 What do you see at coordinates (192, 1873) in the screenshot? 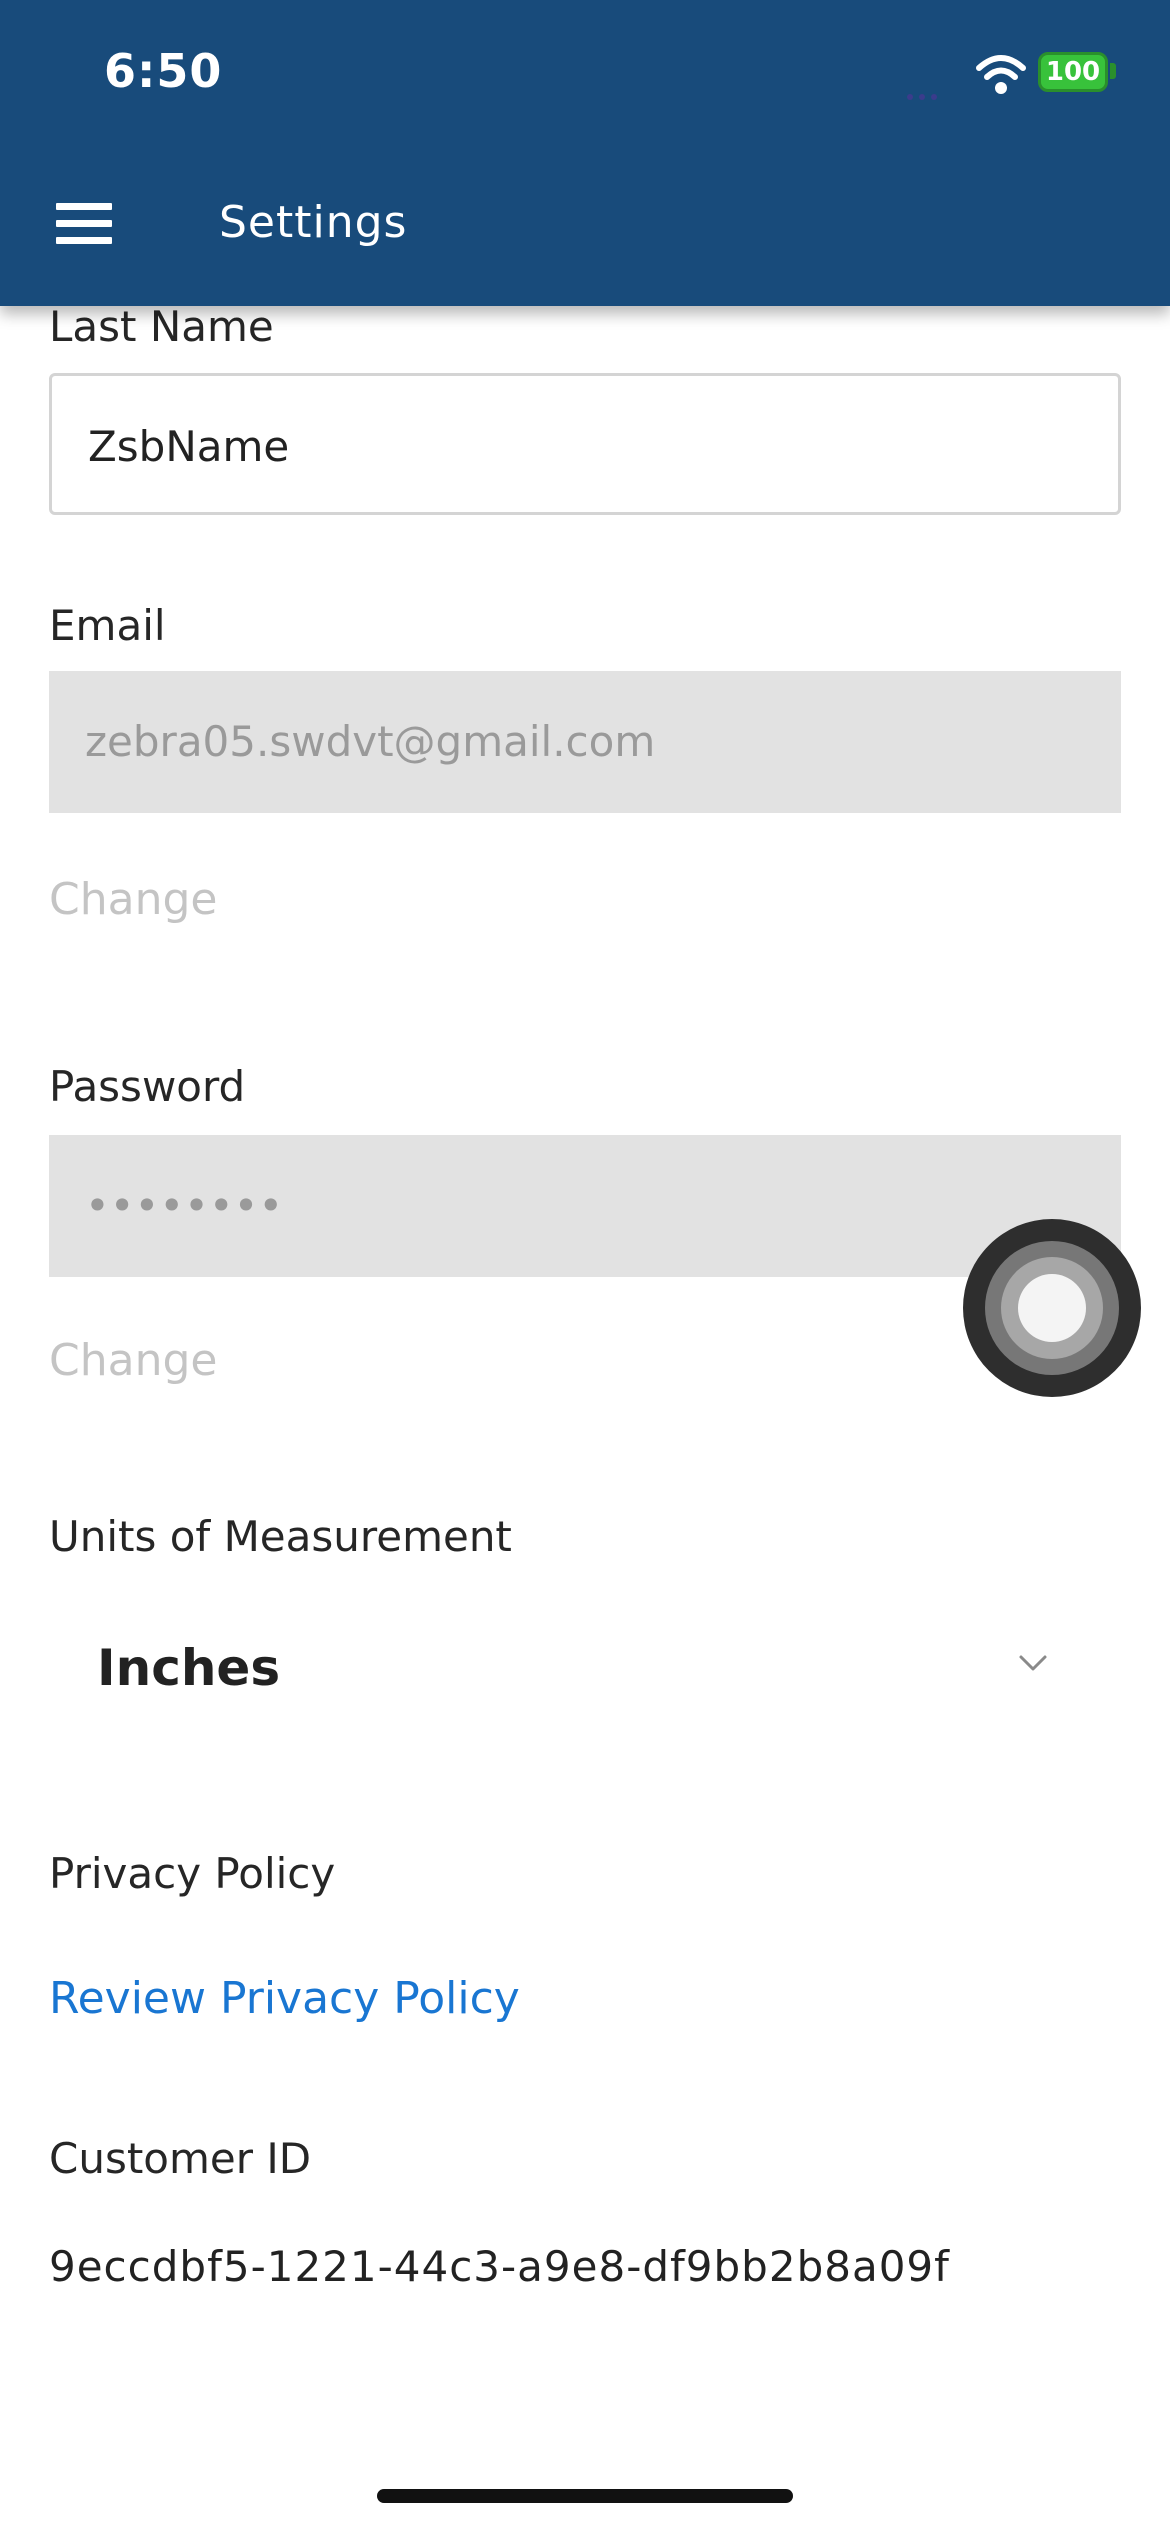
I see `privacy-policy-label: Privacy Policy` at bounding box center [192, 1873].